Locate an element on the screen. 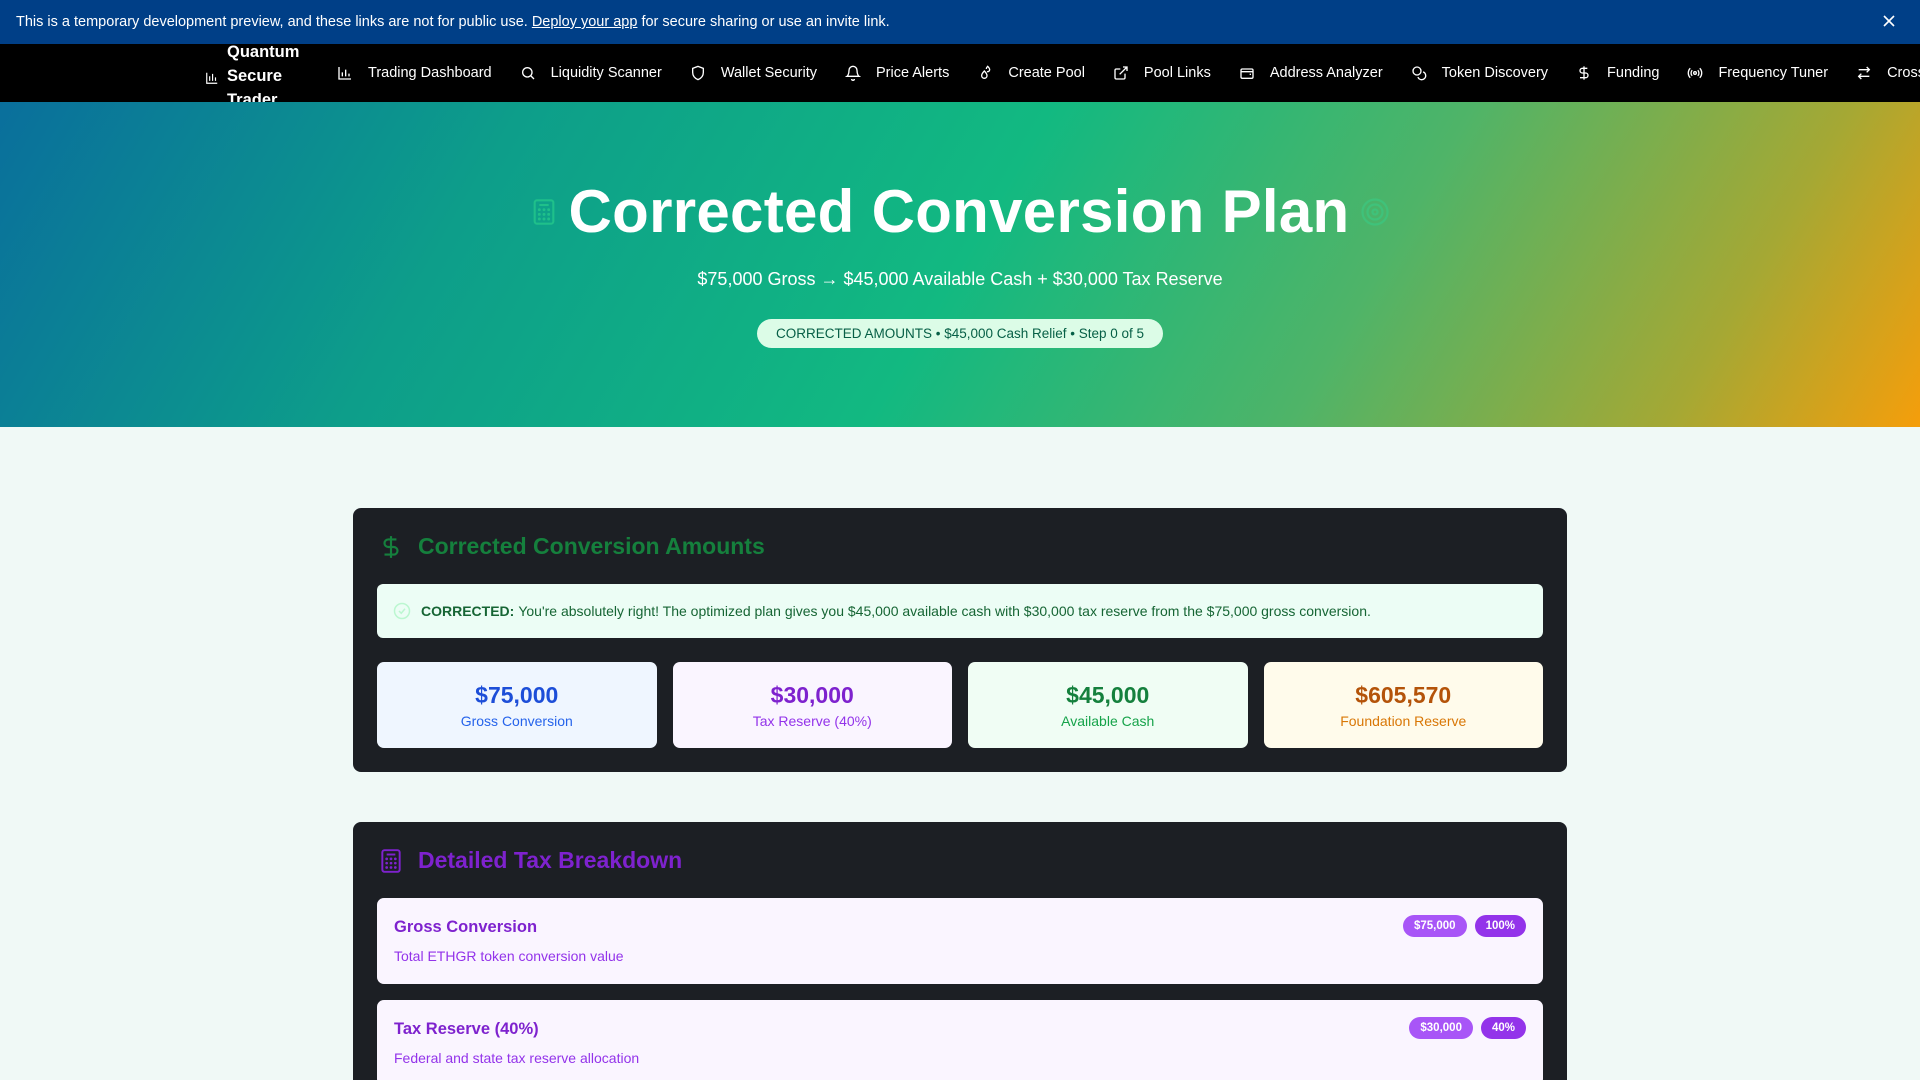 The width and height of the screenshot is (1920, 1080). card-heading: Detailed Tax Breakdown is located at coordinates (530, 860).